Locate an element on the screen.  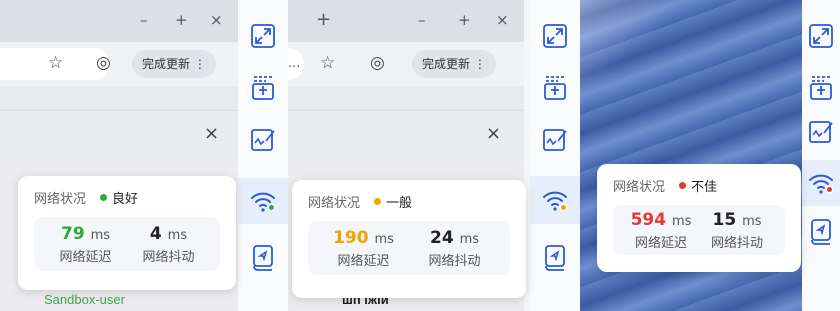
network-status-card: 网络状况 良好 79 ms 网络延迟 4 ms 网络抖动 is located at coordinates (127, 233).